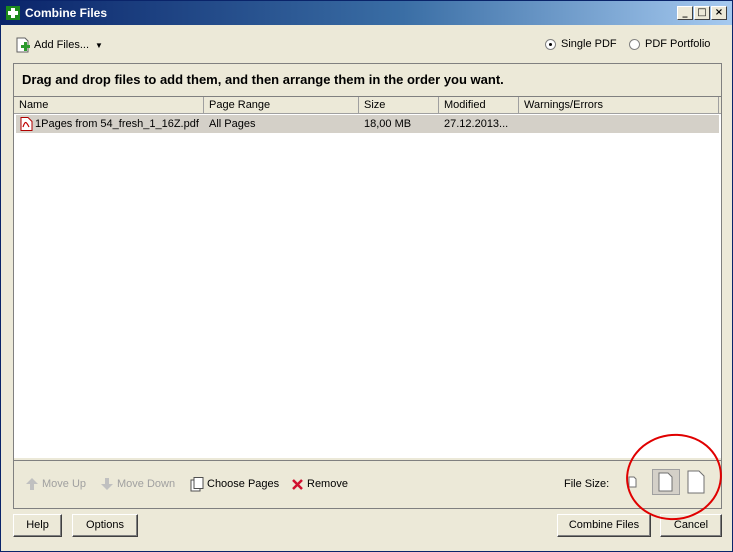  I want to click on radio-selected-icon, so click(550, 44).